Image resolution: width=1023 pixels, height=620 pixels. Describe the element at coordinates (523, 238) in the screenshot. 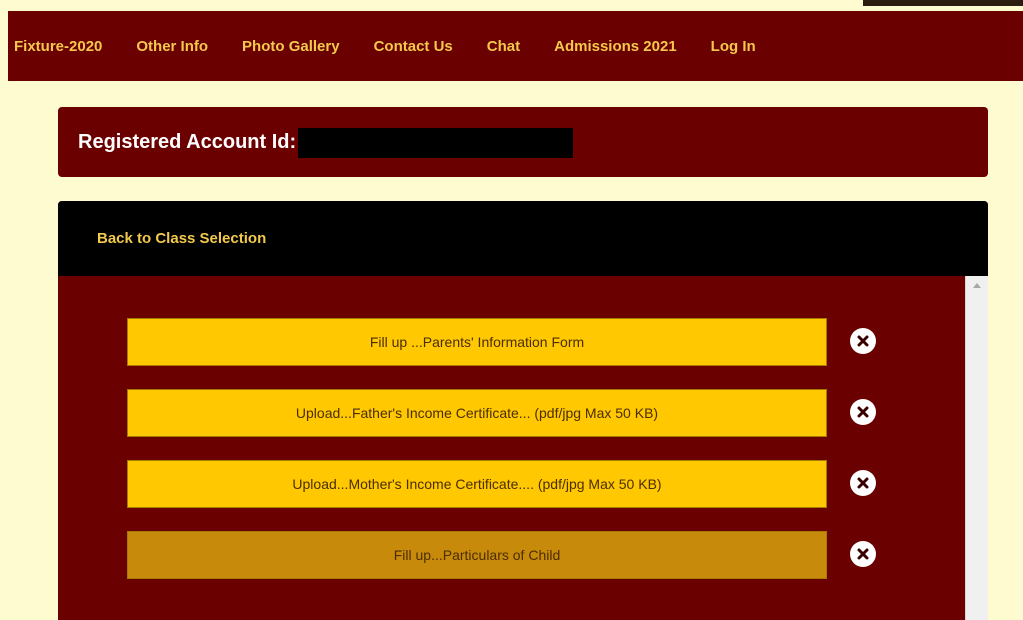

I see `panel-header: Back to Class Selection` at that location.